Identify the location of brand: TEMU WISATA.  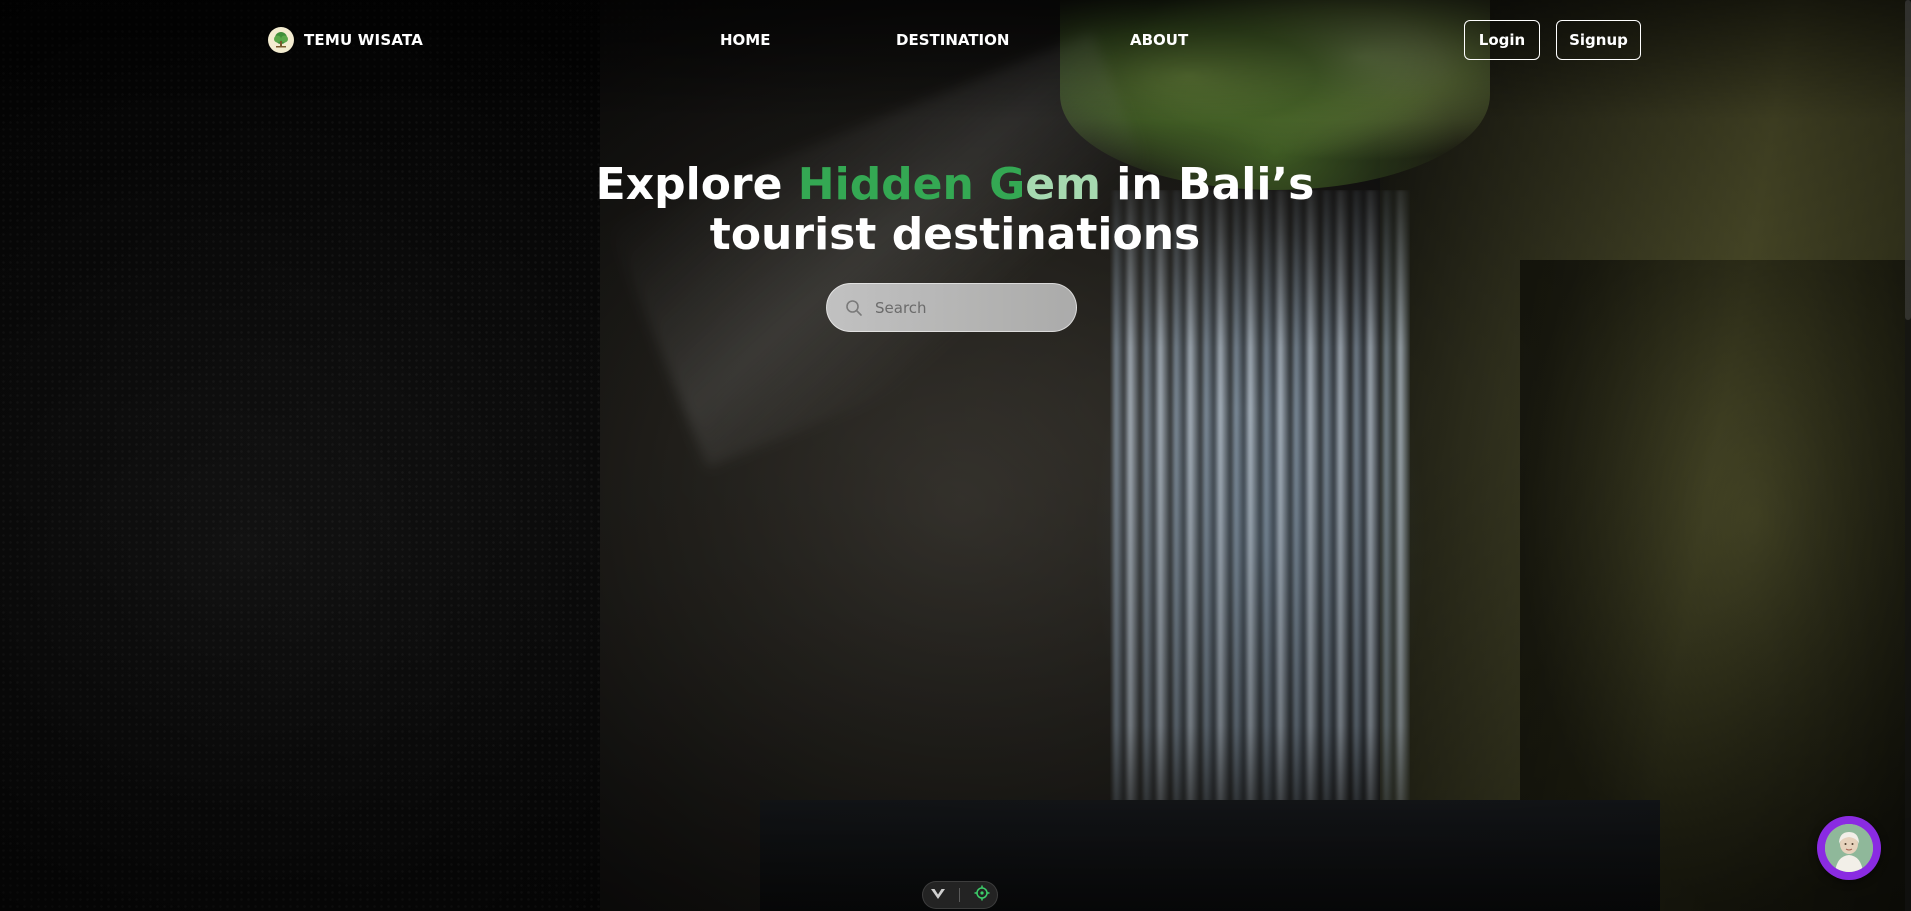
(345, 40).